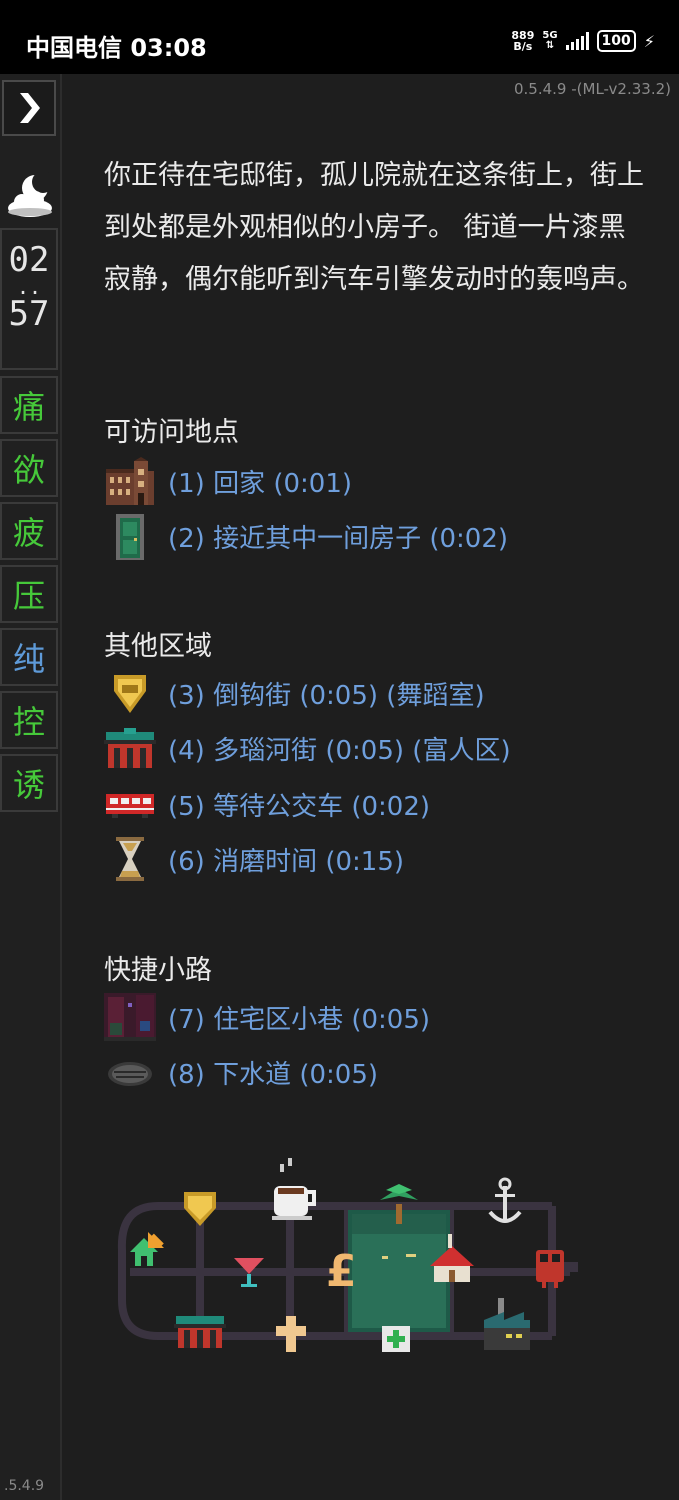 This screenshot has width=679, height=1500. I want to click on coffee-cup-icon, so click(294, 1189).